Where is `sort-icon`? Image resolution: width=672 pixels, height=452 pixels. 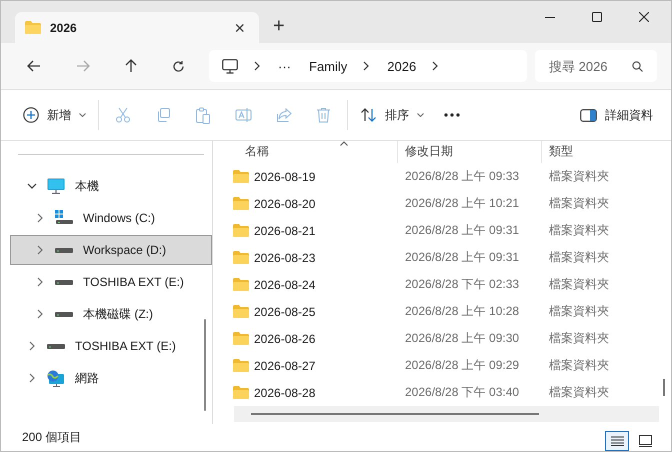 sort-icon is located at coordinates (368, 115).